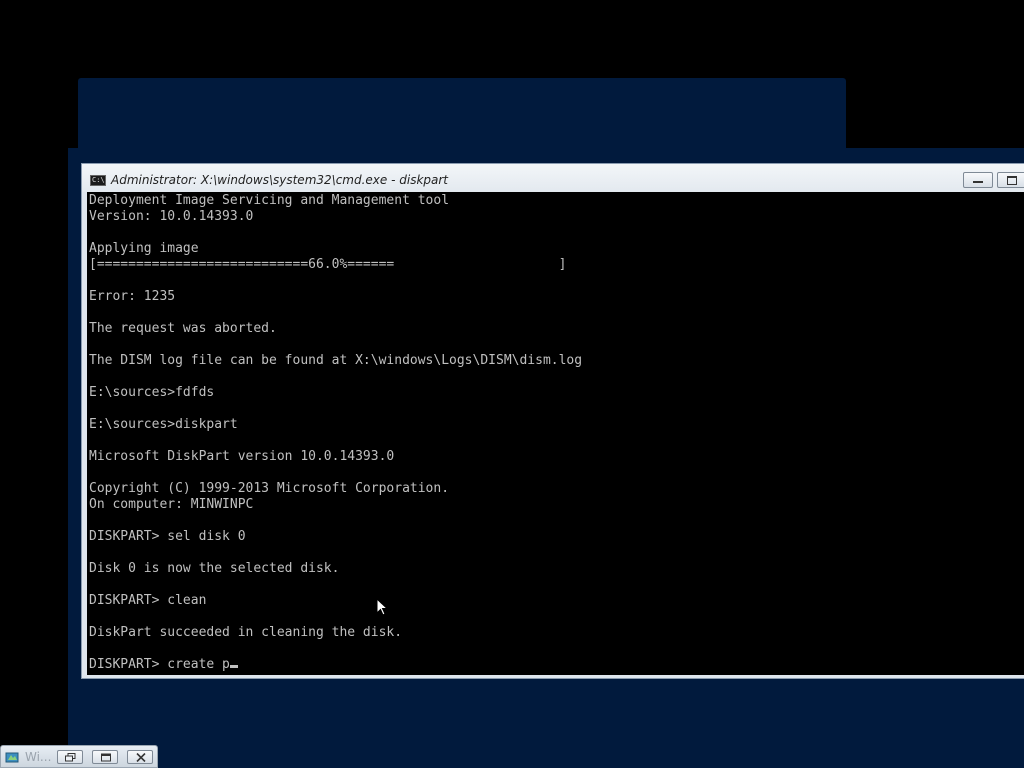 Image resolution: width=1024 pixels, height=768 pixels. What do you see at coordinates (246, 632) in the screenshot?
I see `console-line: DiskPart succeeded in cleaning the disk.` at bounding box center [246, 632].